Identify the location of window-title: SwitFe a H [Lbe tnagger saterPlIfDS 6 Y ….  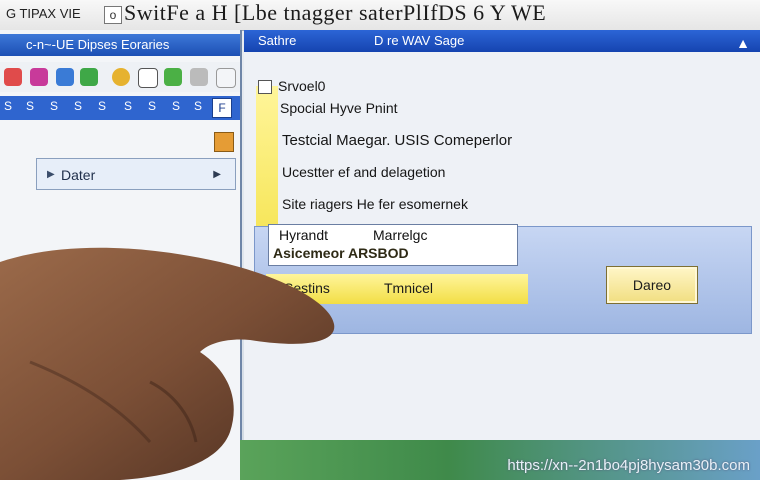
(335, 12).